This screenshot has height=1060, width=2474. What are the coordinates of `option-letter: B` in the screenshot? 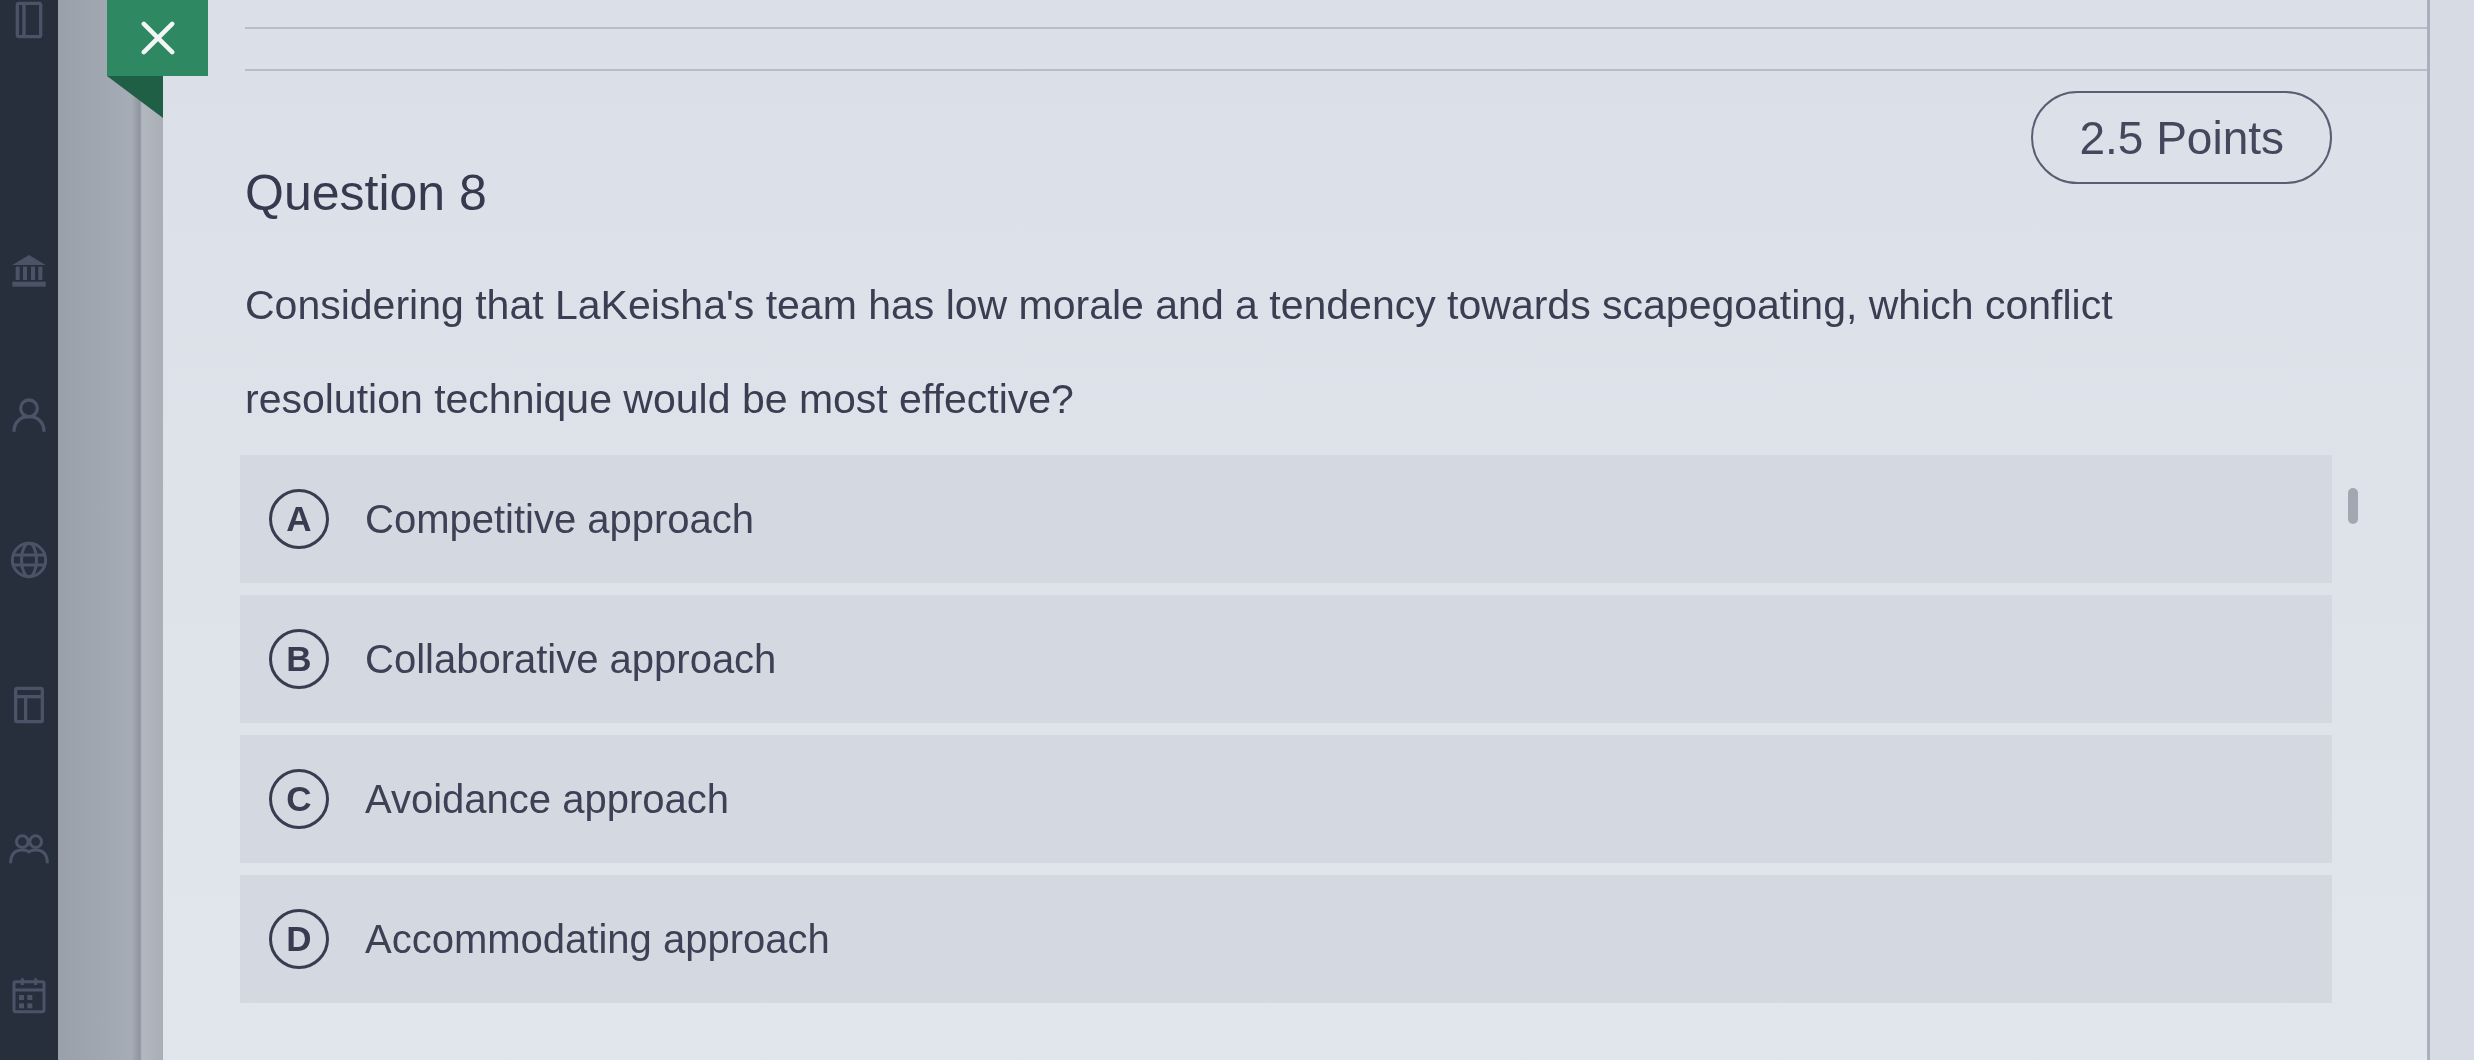 It's located at (299, 659).